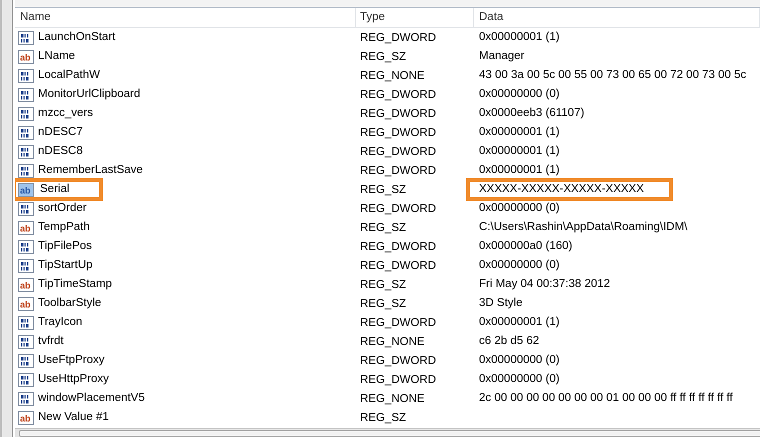 This screenshot has height=437, width=760. Describe the element at coordinates (65, 265) in the screenshot. I see `value-name: TipStartUp` at that location.